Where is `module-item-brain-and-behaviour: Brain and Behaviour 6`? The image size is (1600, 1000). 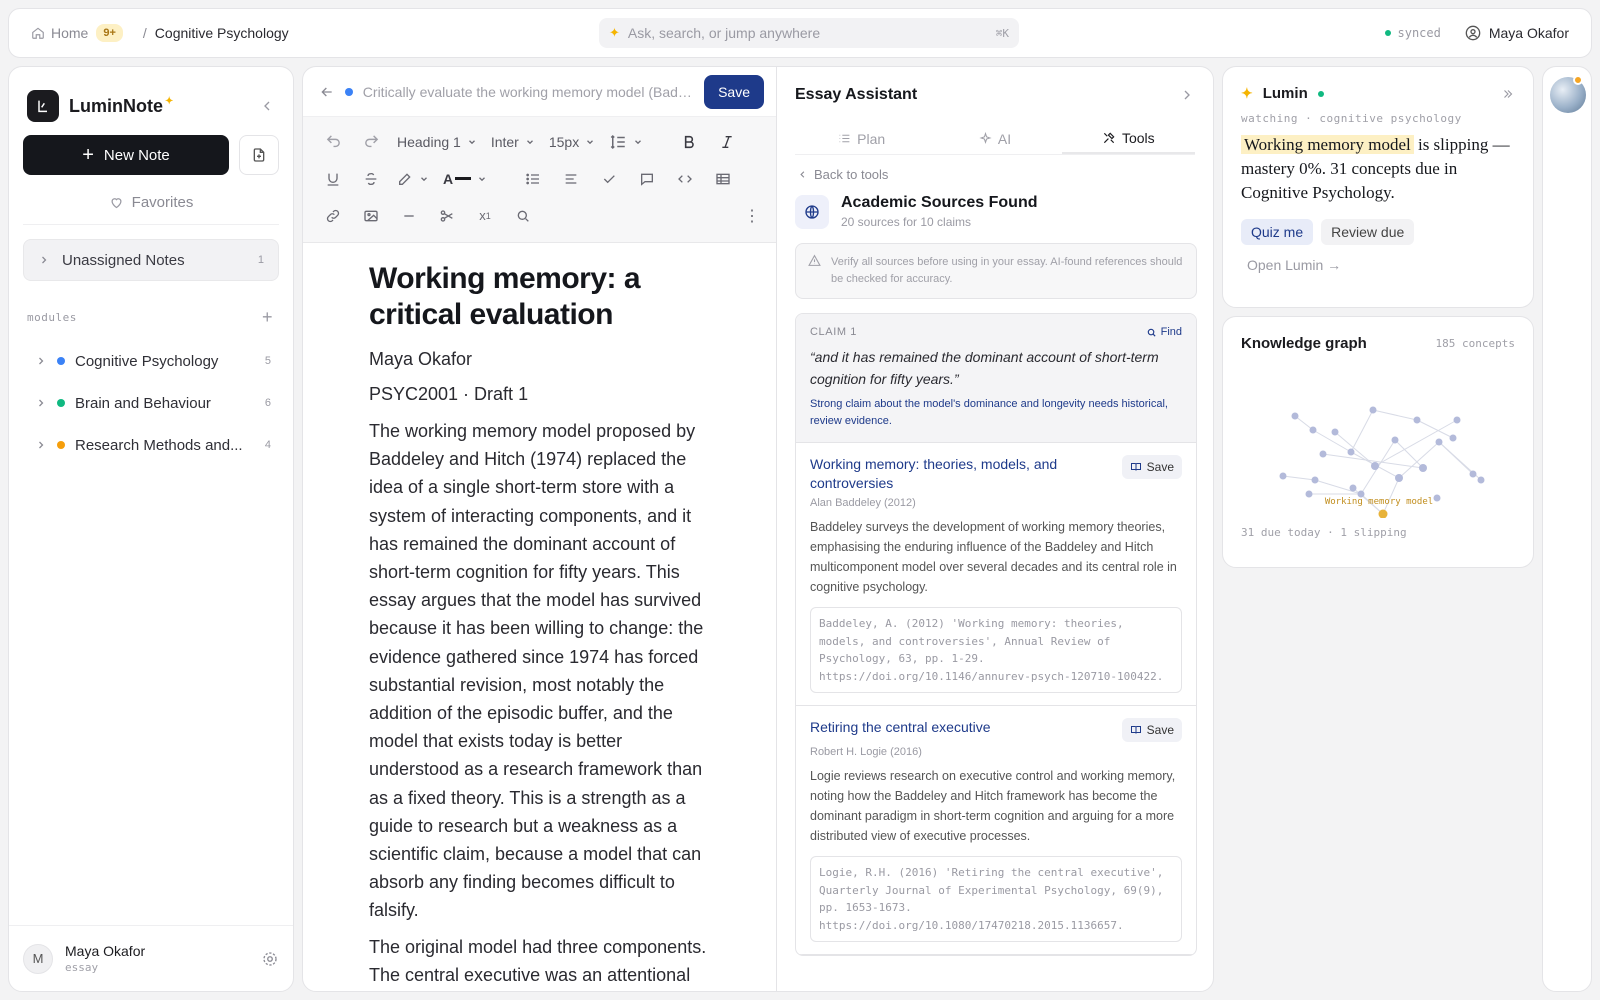
module-item-brain-and-behaviour: Brain and Behaviour 6 is located at coordinates (151, 403).